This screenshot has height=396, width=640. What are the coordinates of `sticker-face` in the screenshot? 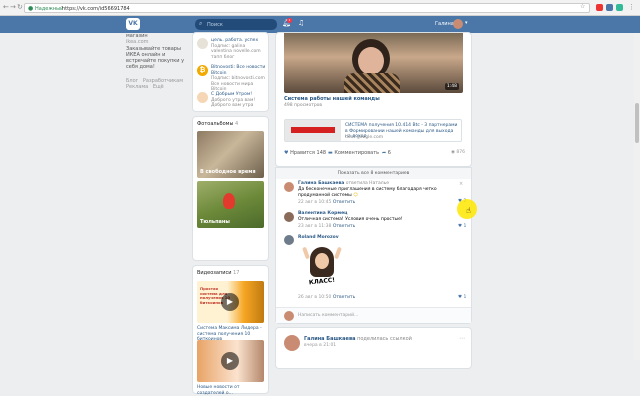 It's located at (322, 261).